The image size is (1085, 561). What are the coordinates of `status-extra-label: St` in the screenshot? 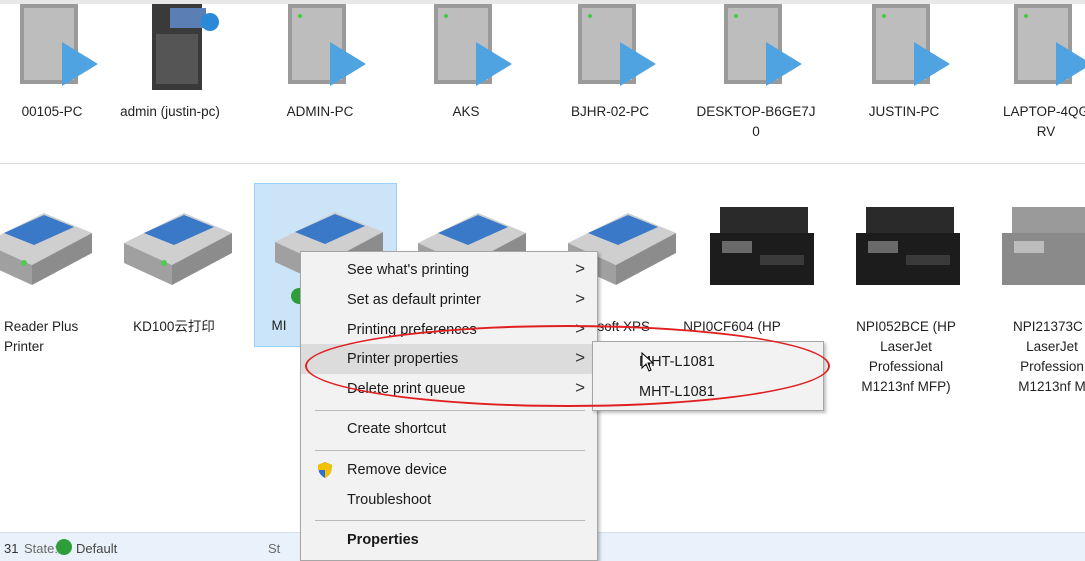 It's located at (274, 548).